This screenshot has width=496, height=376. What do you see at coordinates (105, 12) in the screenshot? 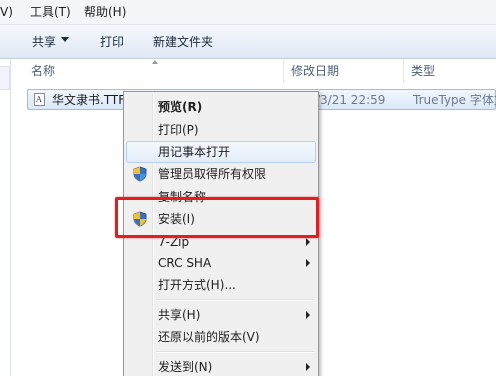
I see `menu-help: 帮助(H)` at bounding box center [105, 12].